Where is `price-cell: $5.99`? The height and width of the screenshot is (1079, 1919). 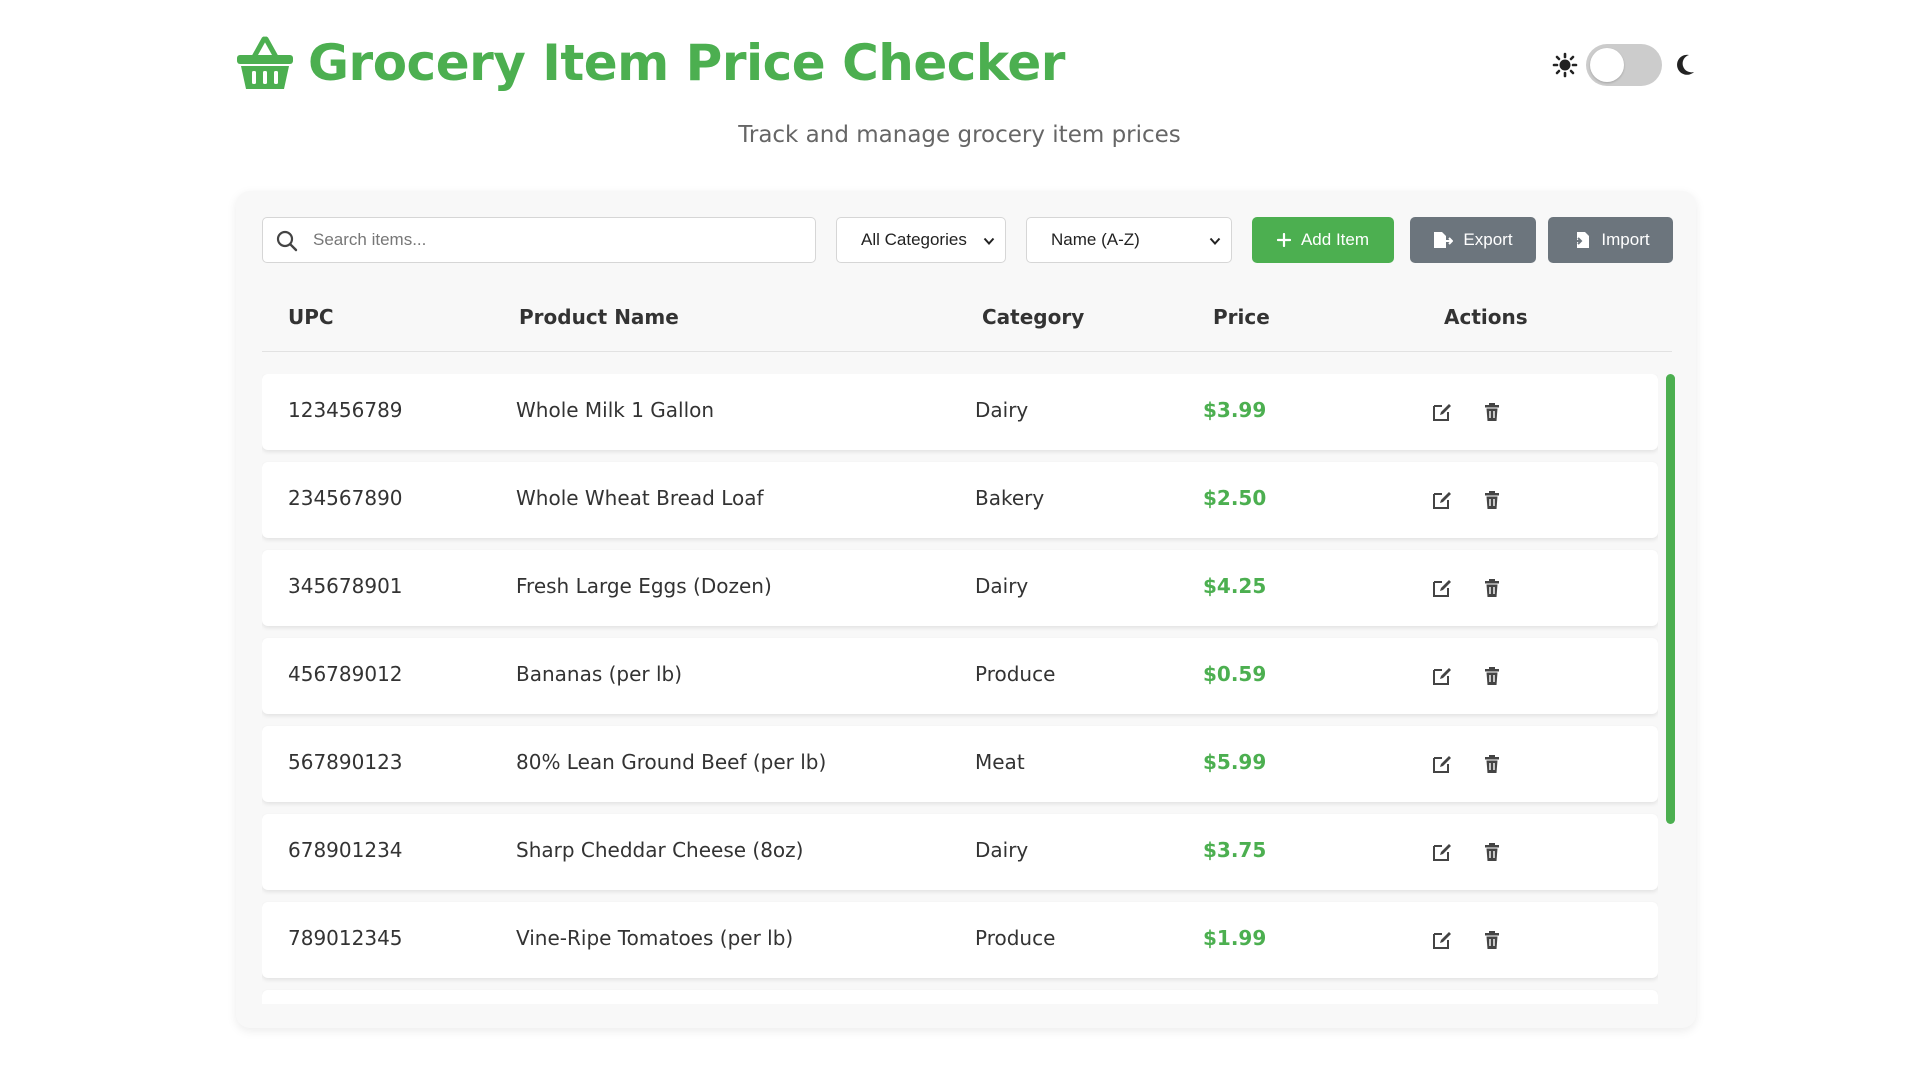
price-cell: $5.99 is located at coordinates (1235, 762).